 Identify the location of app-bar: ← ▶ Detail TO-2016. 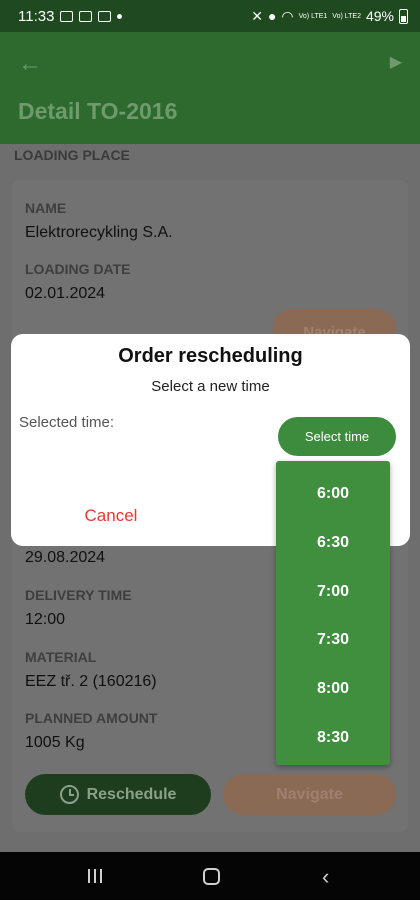
(210, 88).